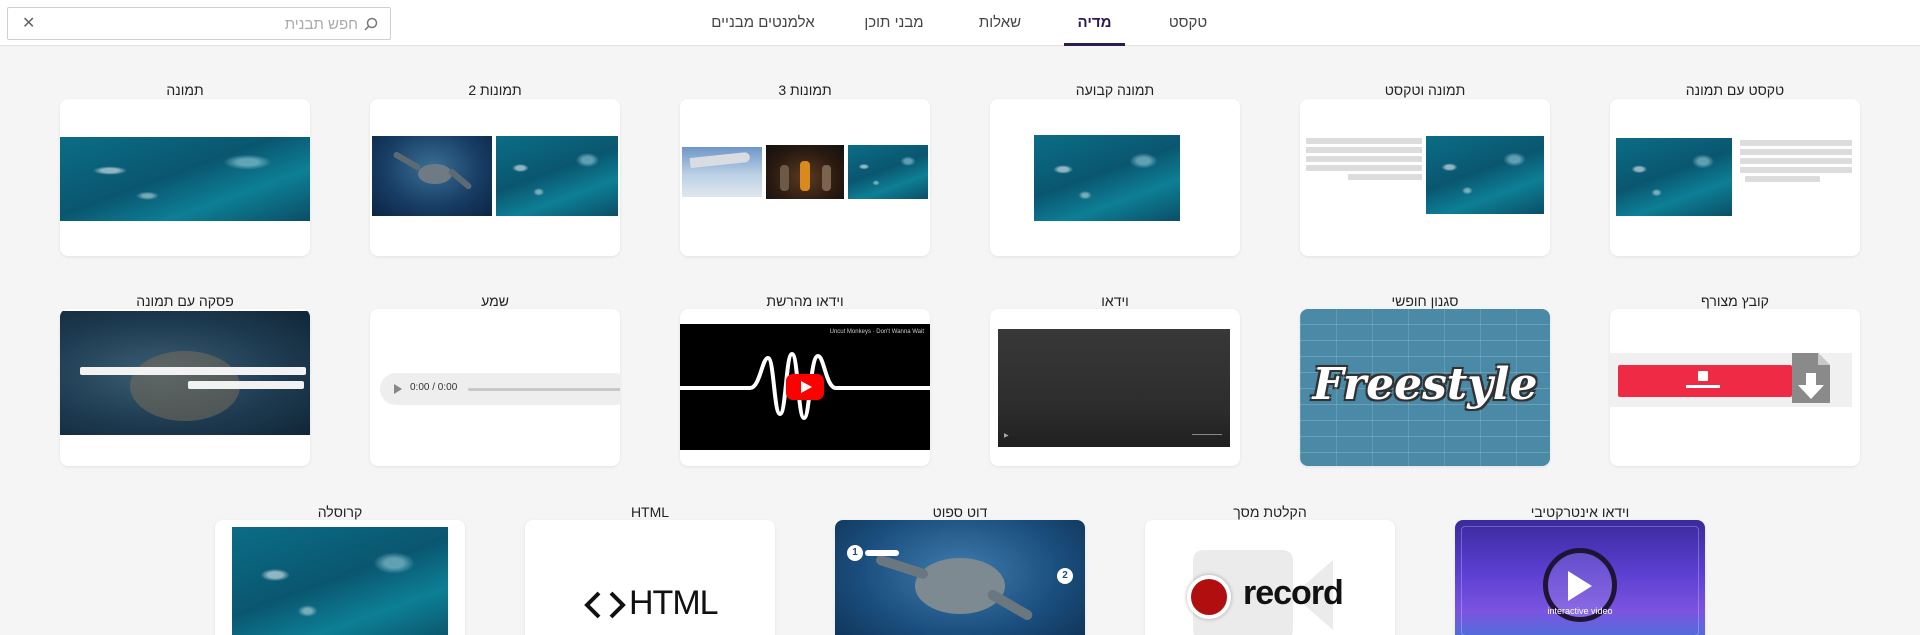 Image resolution: width=1920 pixels, height=635 pixels. What do you see at coordinates (1425, 384) in the screenshot?
I see `freestyle-text: Freestyle` at bounding box center [1425, 384].